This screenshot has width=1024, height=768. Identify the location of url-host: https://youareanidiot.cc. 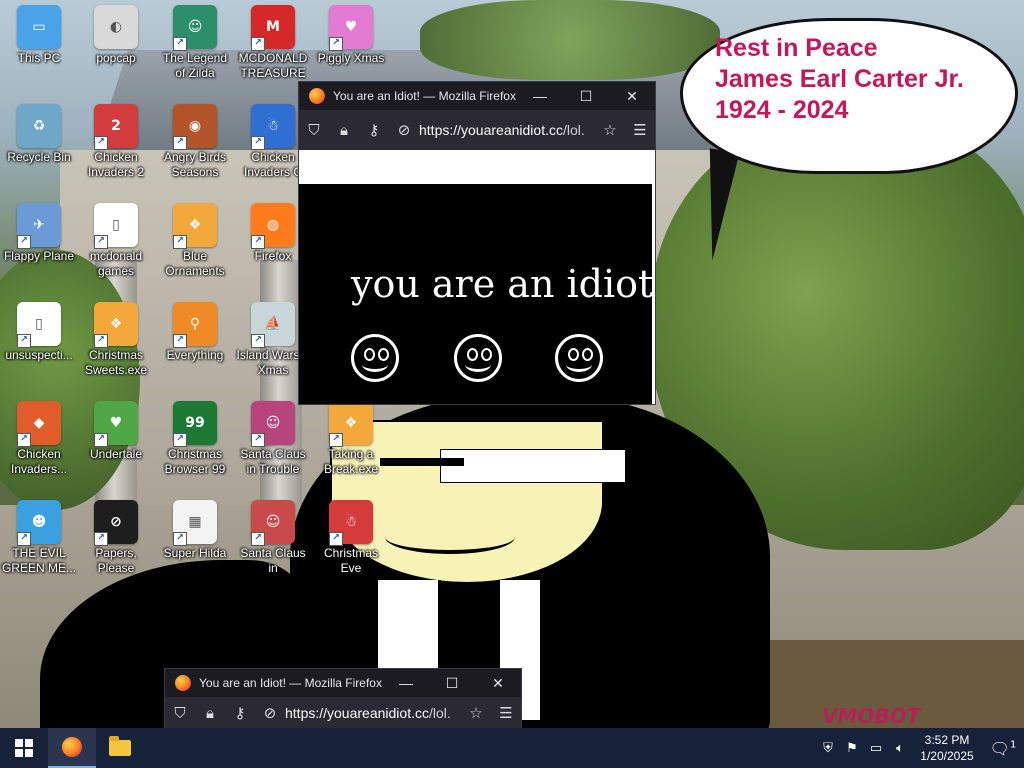
(357, 713).